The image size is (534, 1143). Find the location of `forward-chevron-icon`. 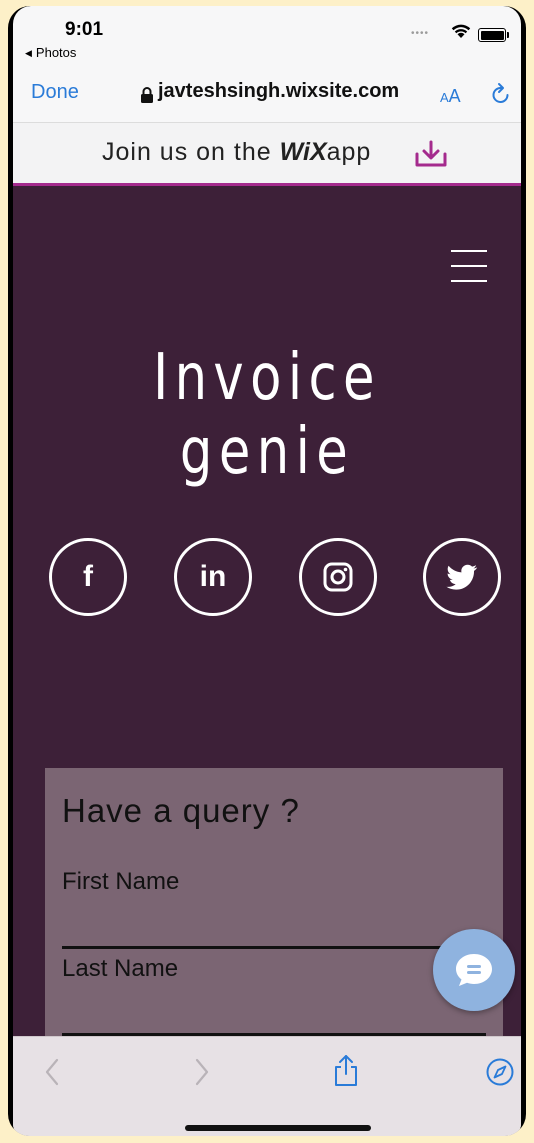

forward-chevron-icon is located at coordinates (202, 1072).